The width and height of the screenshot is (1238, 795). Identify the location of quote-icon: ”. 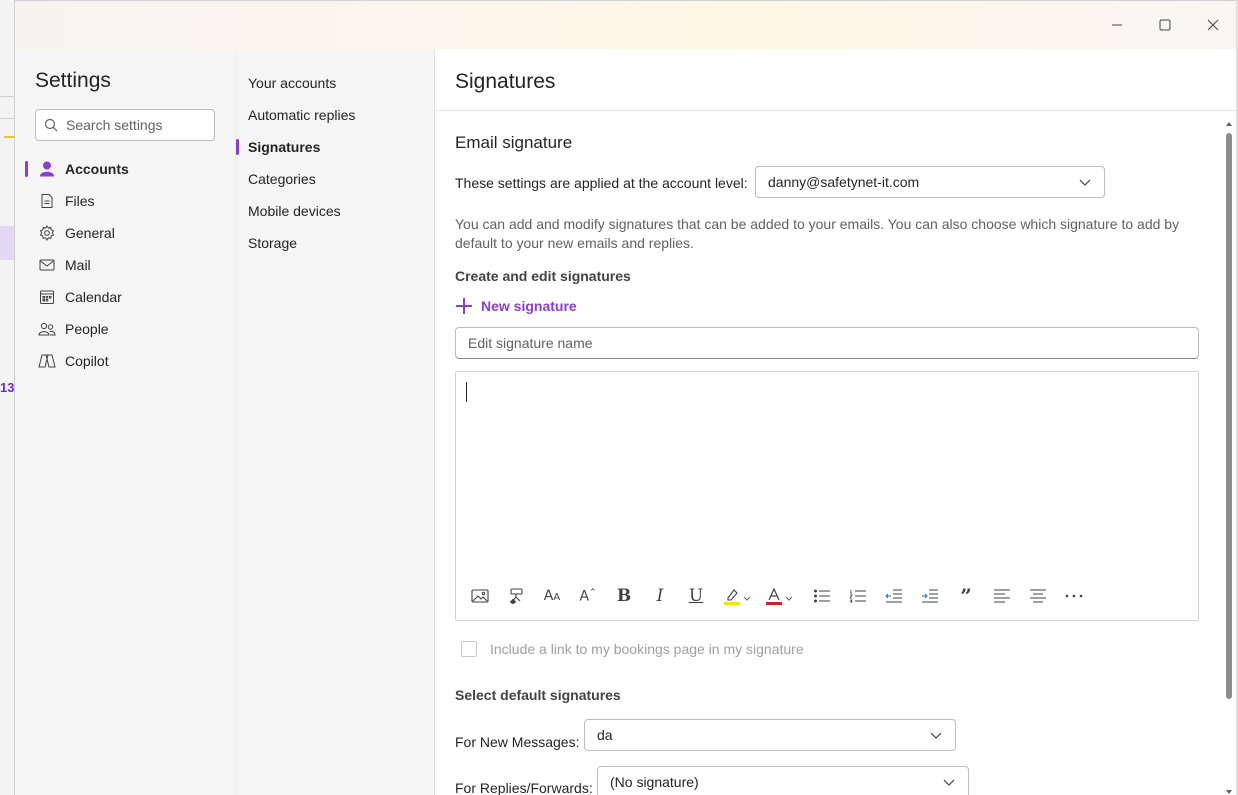
(966, 596).